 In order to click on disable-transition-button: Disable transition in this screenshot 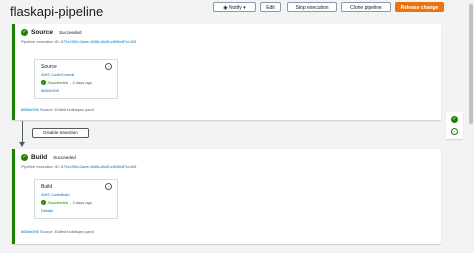, I will do `click(60, 133)`.